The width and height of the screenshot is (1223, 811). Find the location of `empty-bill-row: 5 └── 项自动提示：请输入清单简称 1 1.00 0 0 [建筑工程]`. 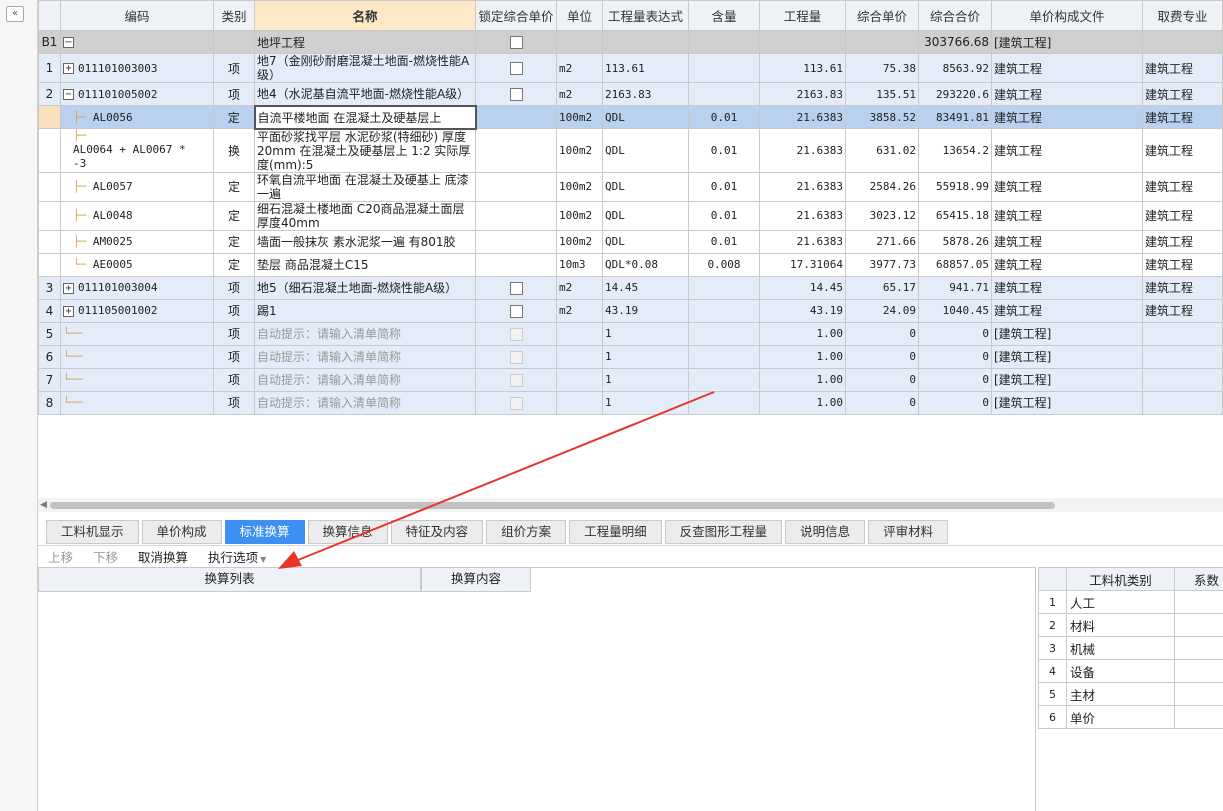

empty-bill-row: 5 └── 项自动提示：请输入清单简称 1 1.00 0 0 [建筑工程] is located at coordinates (630, 333).